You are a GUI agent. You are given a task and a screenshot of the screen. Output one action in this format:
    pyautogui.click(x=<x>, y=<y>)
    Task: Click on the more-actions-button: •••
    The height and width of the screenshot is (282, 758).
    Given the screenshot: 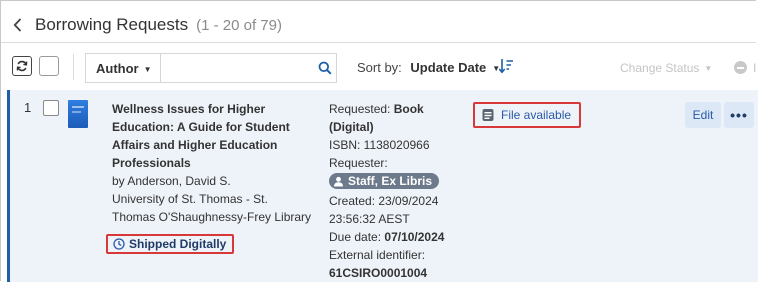 What is the action you would take?
    pyautogui.click(x=739, y=115)
    